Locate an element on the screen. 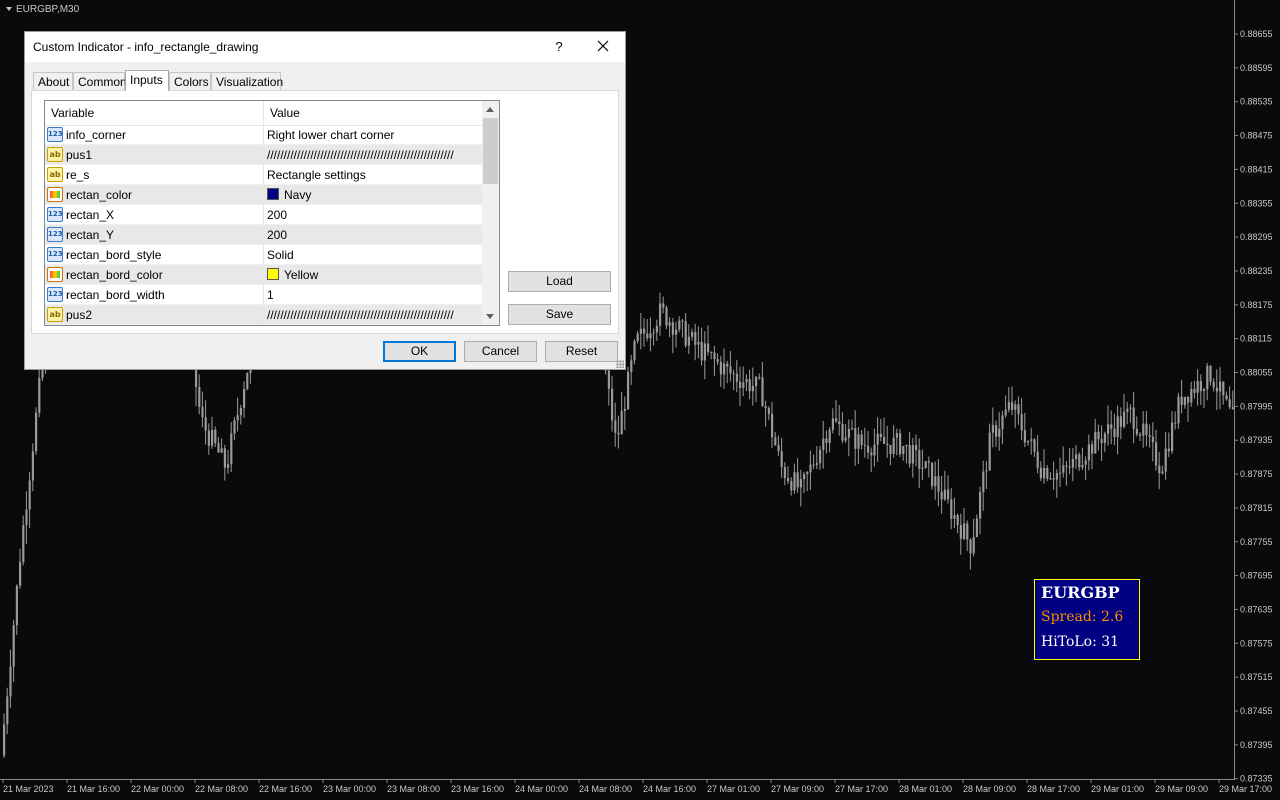  price-tick-label: 0.88655 is located at coordinates (1256, 34).